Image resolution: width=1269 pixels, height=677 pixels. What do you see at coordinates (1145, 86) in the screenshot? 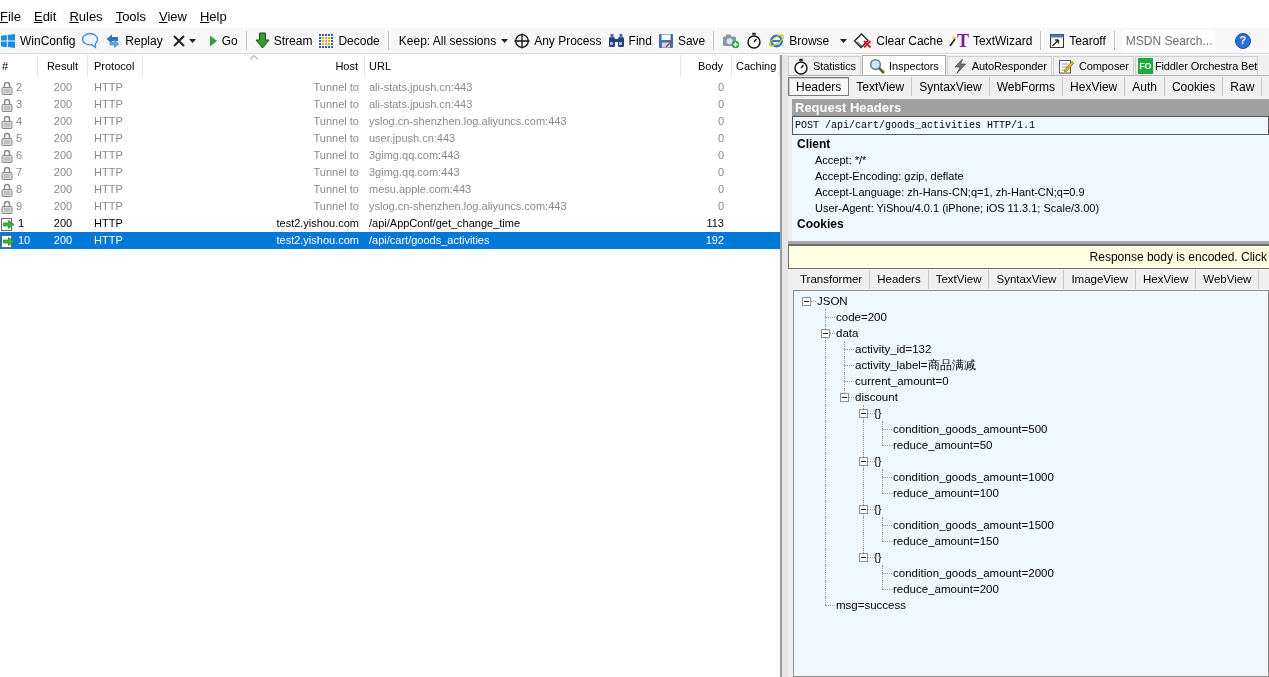
I see `tab: Auth` at bounding box center [1145, 86].